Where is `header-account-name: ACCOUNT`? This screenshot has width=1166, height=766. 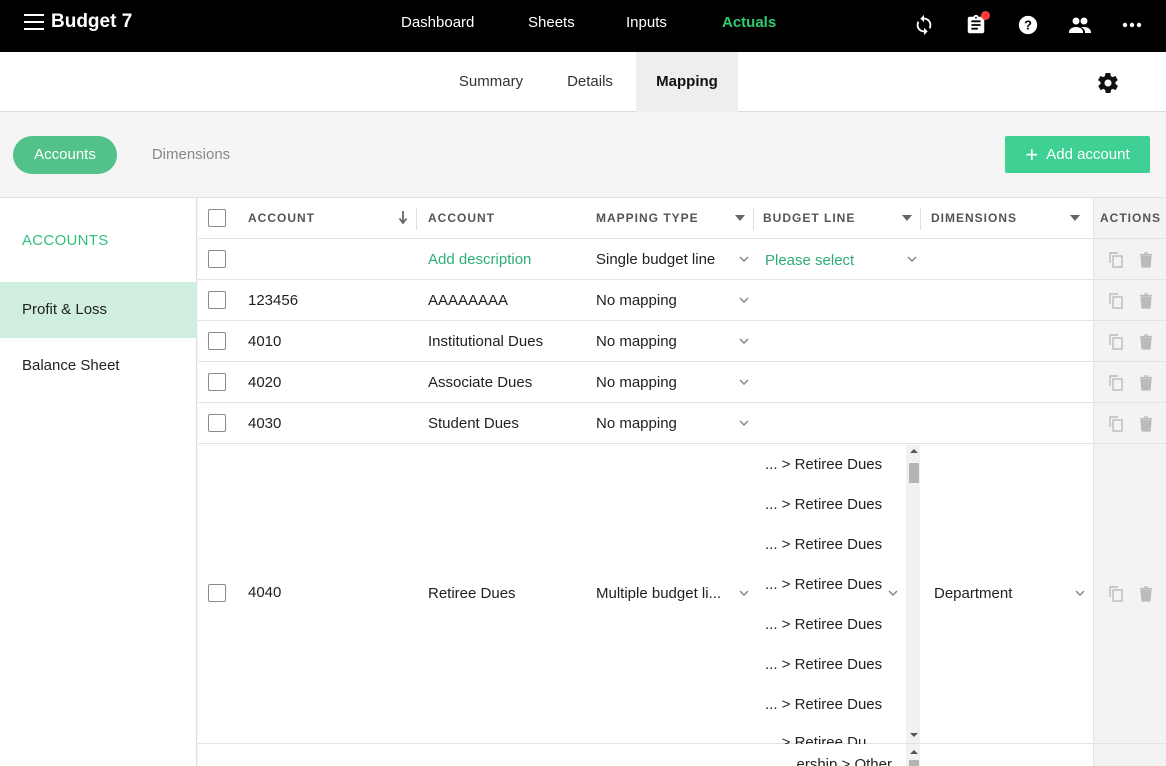 header-account-name: ACCOUNT is located at coordinates (461, 218).